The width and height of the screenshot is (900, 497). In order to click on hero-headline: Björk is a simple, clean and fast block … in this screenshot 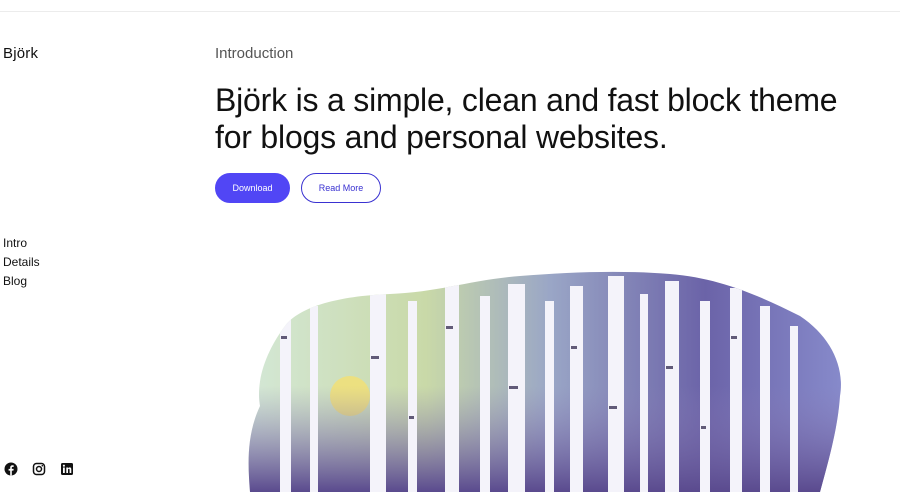, I will do `click(526, 118)`.